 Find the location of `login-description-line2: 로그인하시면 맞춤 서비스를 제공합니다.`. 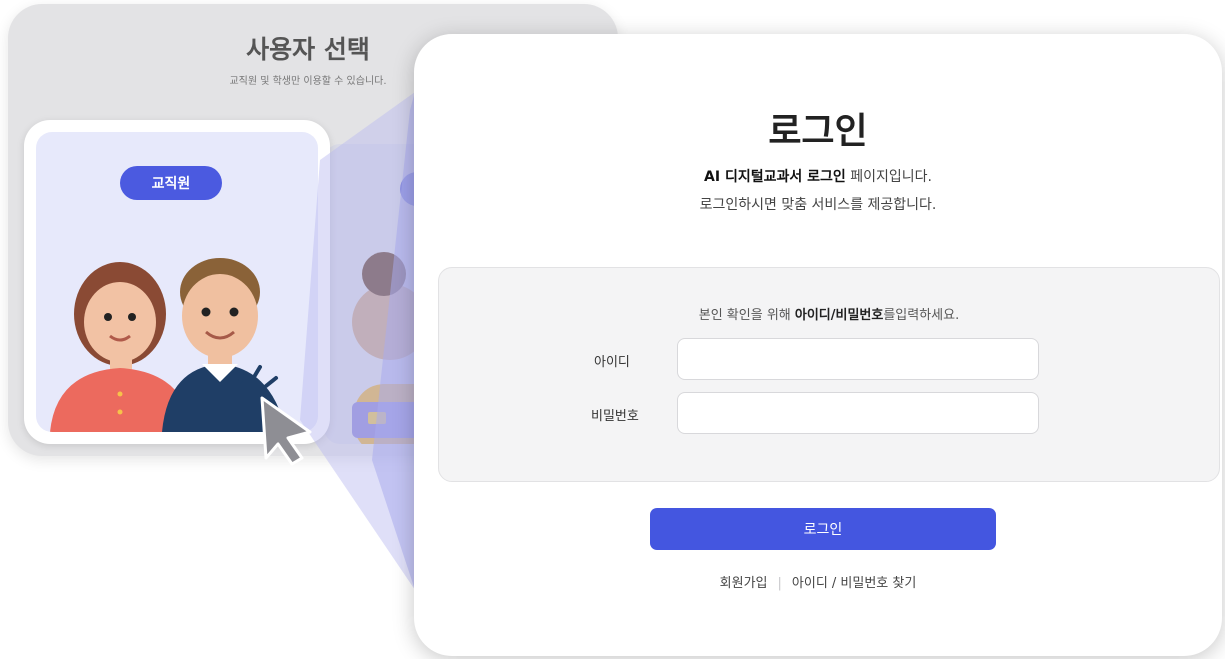

login-description-line2: 로그인하시면 맞춤 서비스를 제공합니다. is located at coordinates (818, 205).